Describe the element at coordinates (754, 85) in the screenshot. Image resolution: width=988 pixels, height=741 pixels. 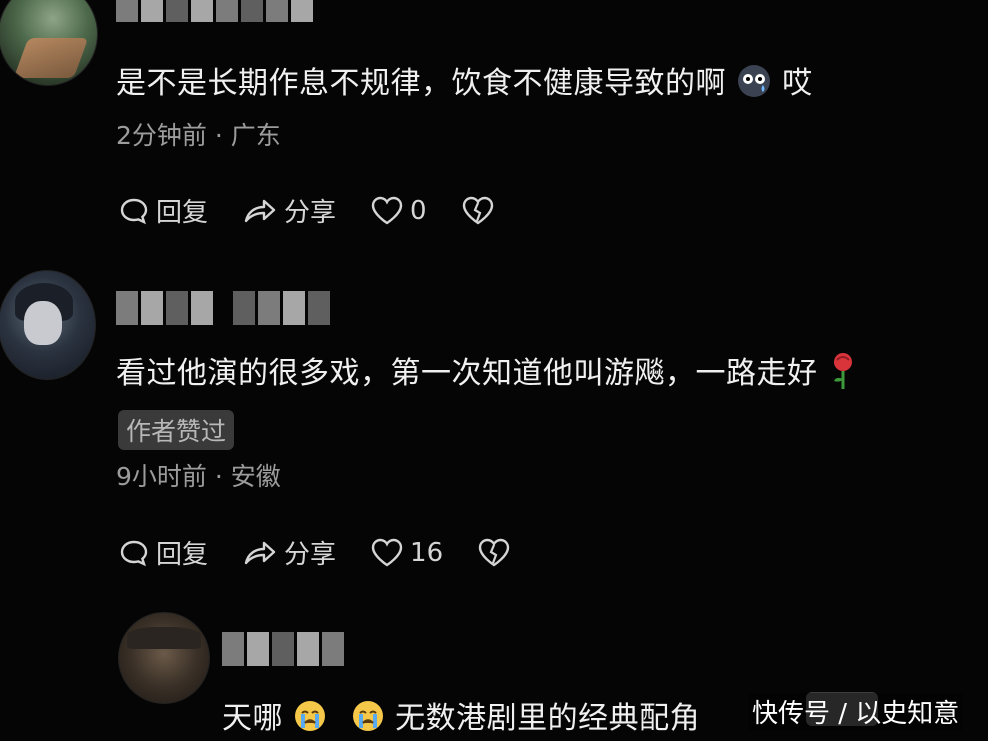
I see `sweat-emoji-icon` at that location.